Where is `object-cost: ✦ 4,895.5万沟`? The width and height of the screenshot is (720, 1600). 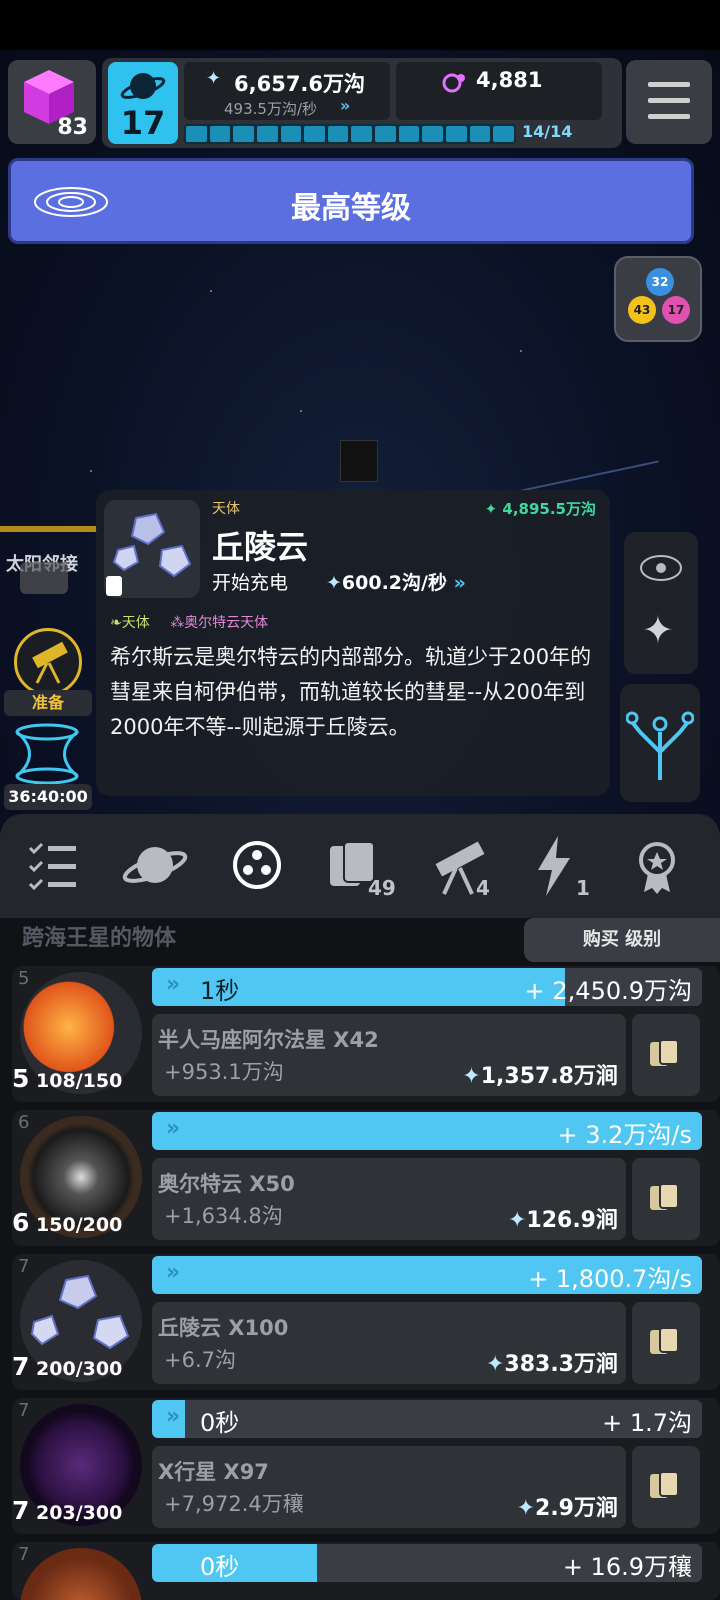 object-cost: ✦ 4,895.5万沟 is located at coordinates (540, 509).